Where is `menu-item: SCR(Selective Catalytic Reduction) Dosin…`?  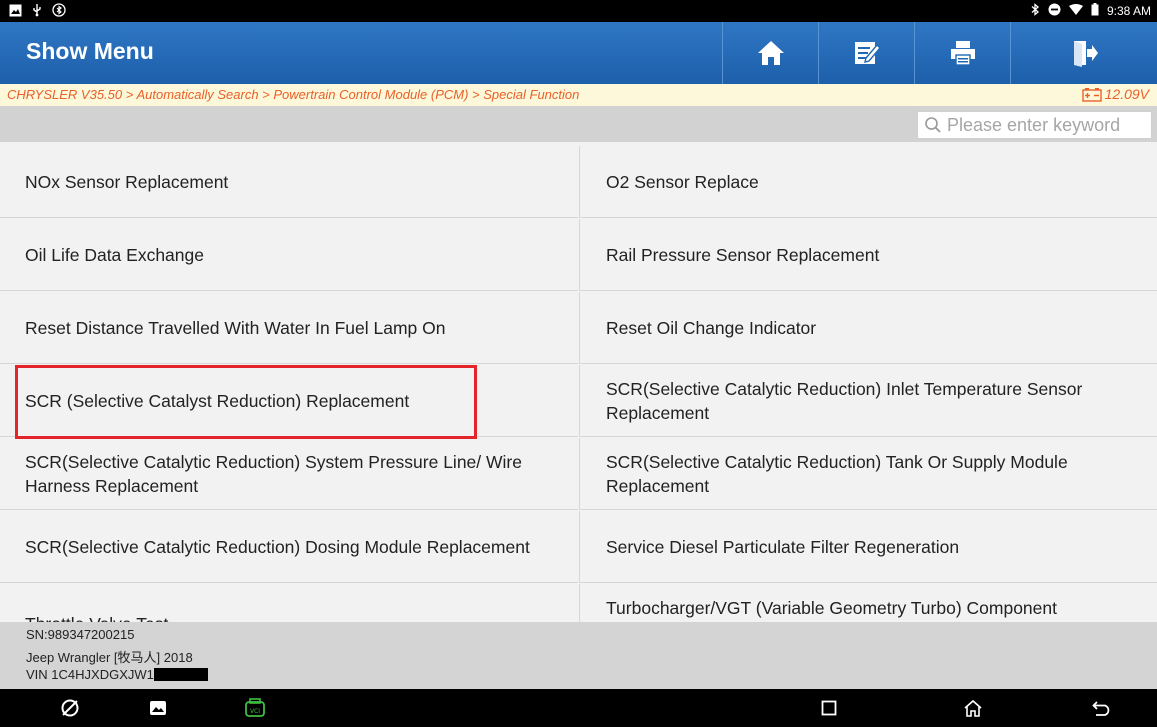 menu-item: SCR(Selective Catalytic Reduction) Dosin… is located at coordinates (289, 547).